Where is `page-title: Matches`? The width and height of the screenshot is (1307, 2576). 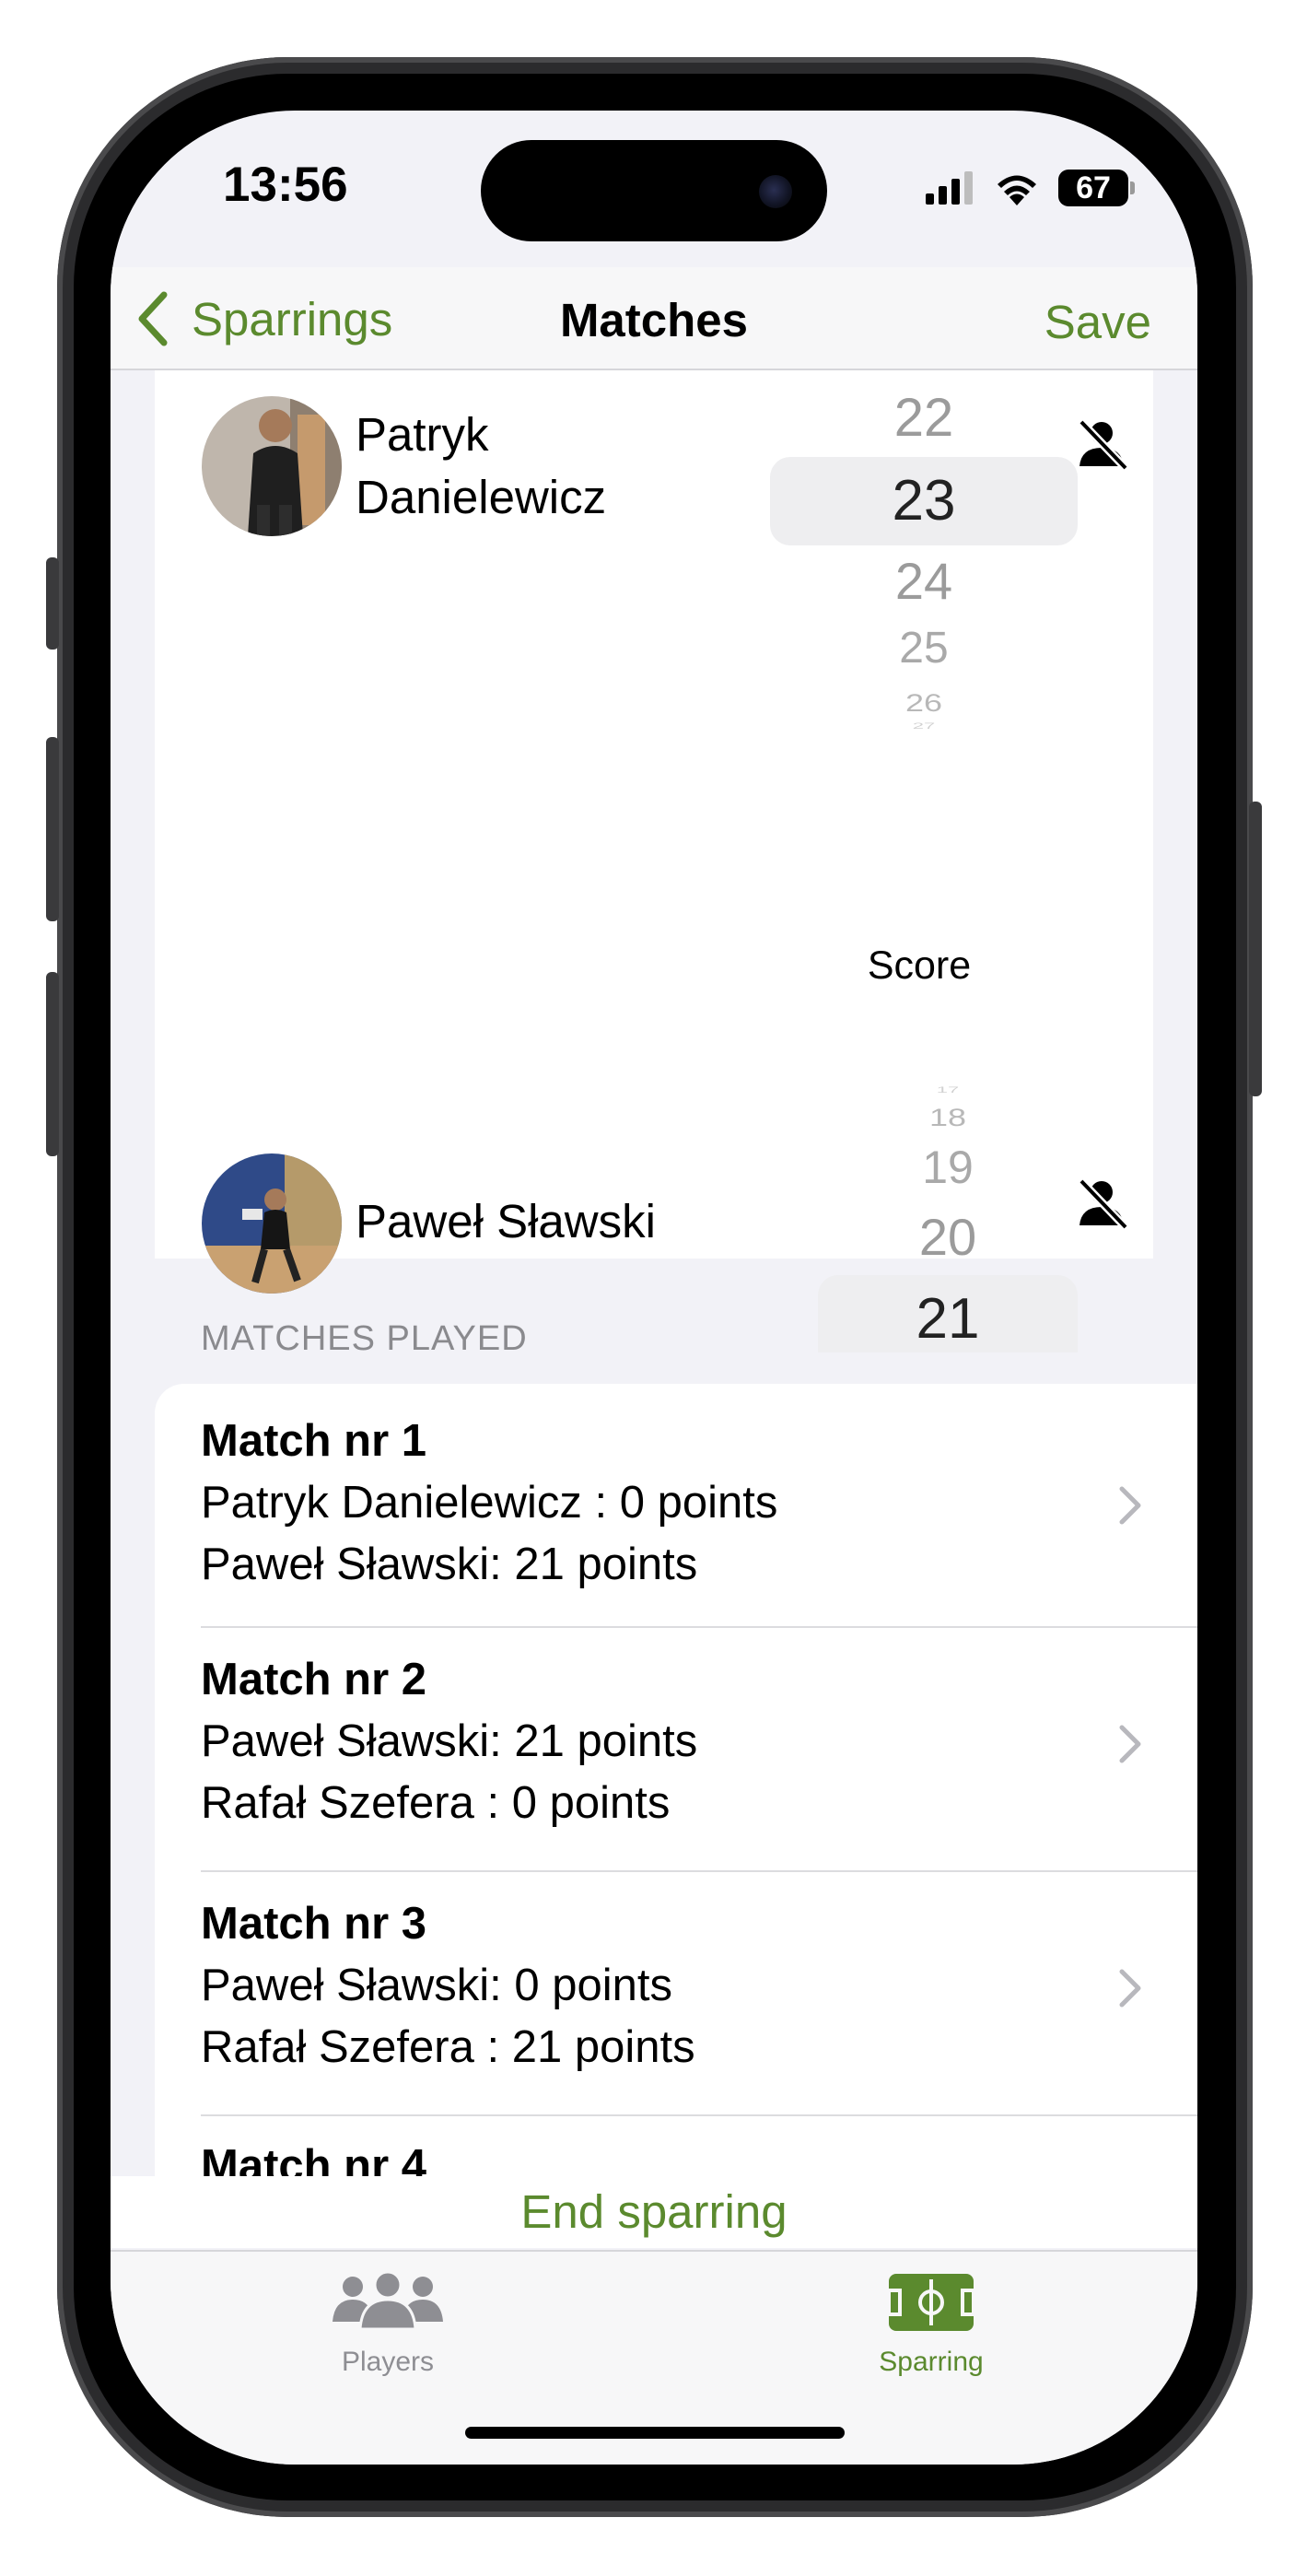
page-title: Matches is located at coordinates (654, 320).